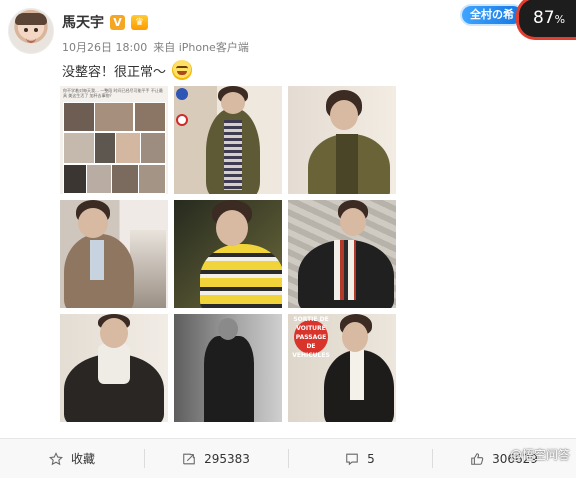 This screenshot has height=478, width=576. I want to click on comment-button: 5, so click(360, 458).